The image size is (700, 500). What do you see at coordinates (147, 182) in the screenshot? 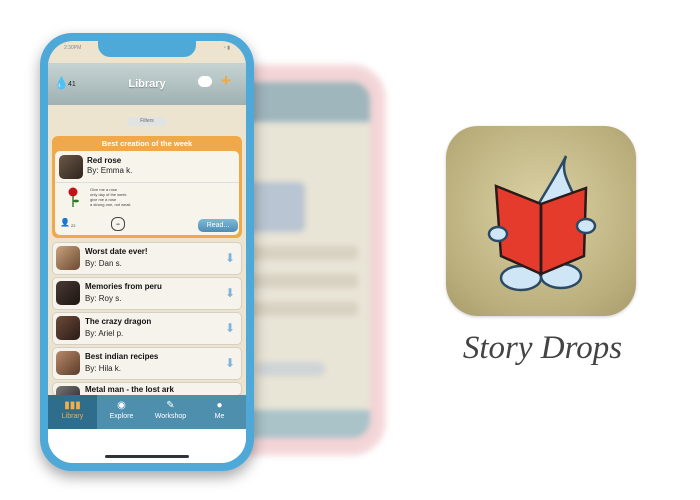
I see `divider` at bounding box center [147, 182].